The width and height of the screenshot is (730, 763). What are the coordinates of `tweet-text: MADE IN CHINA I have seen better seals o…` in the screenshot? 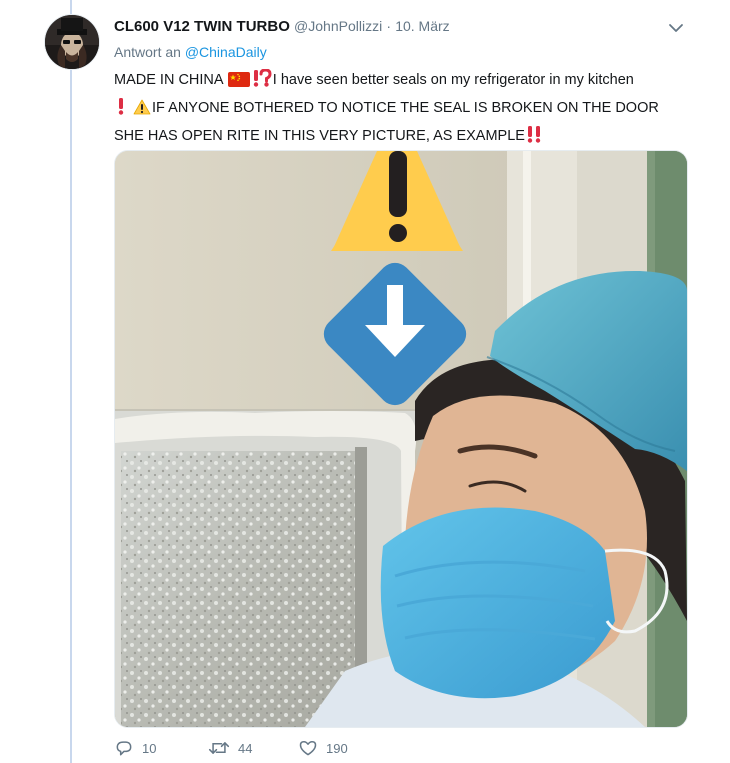 It's located at (399, 110).